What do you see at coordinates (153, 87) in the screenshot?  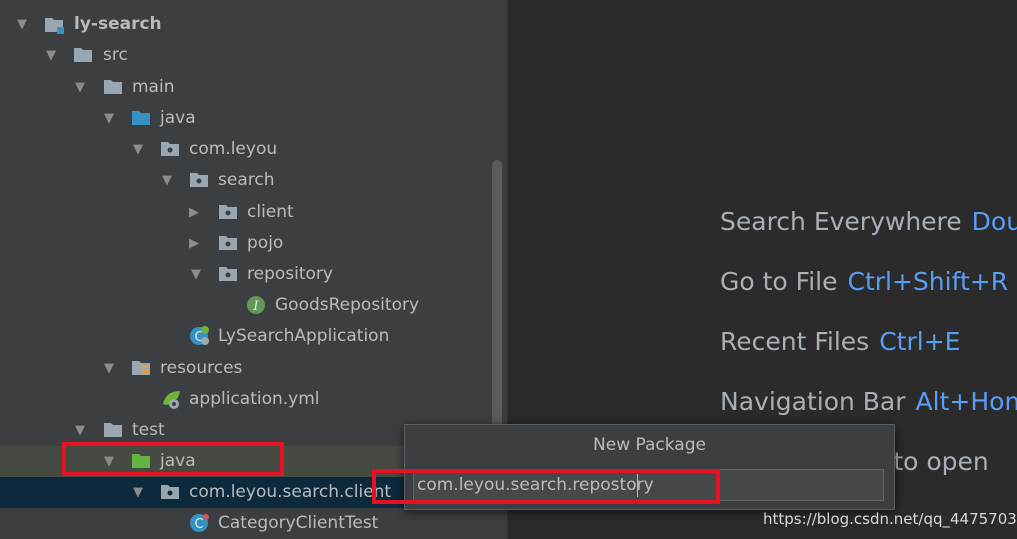 I see `tree-row-label: main` at bounding box center [153, 87].